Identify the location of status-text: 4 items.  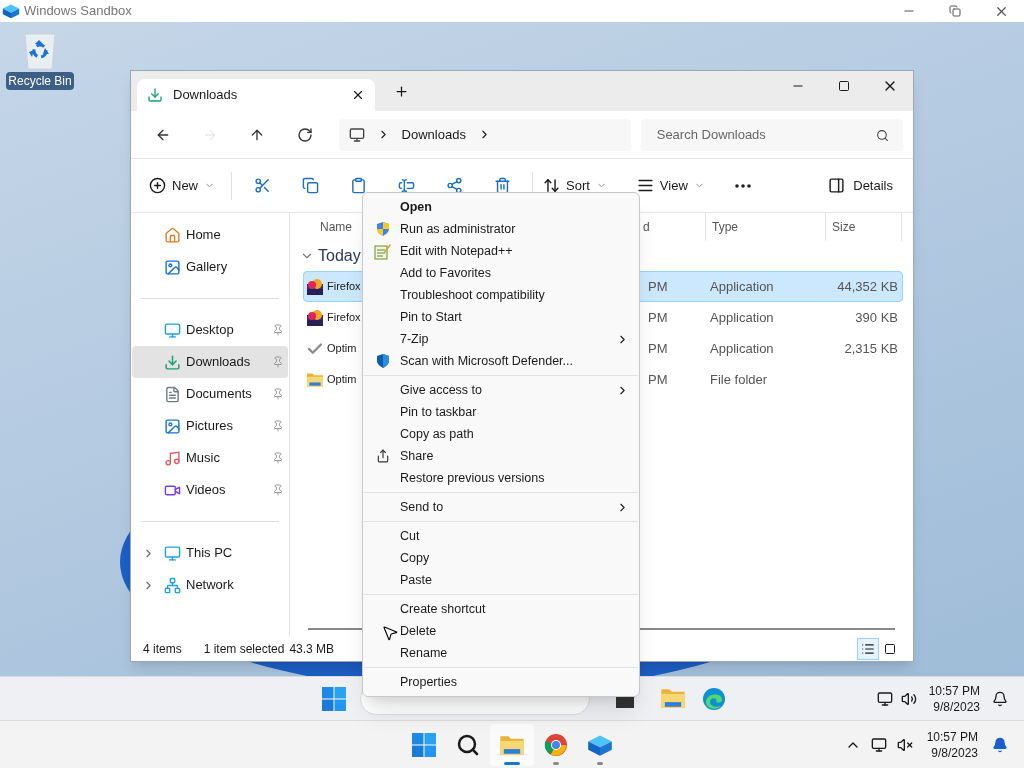
(162, 649).